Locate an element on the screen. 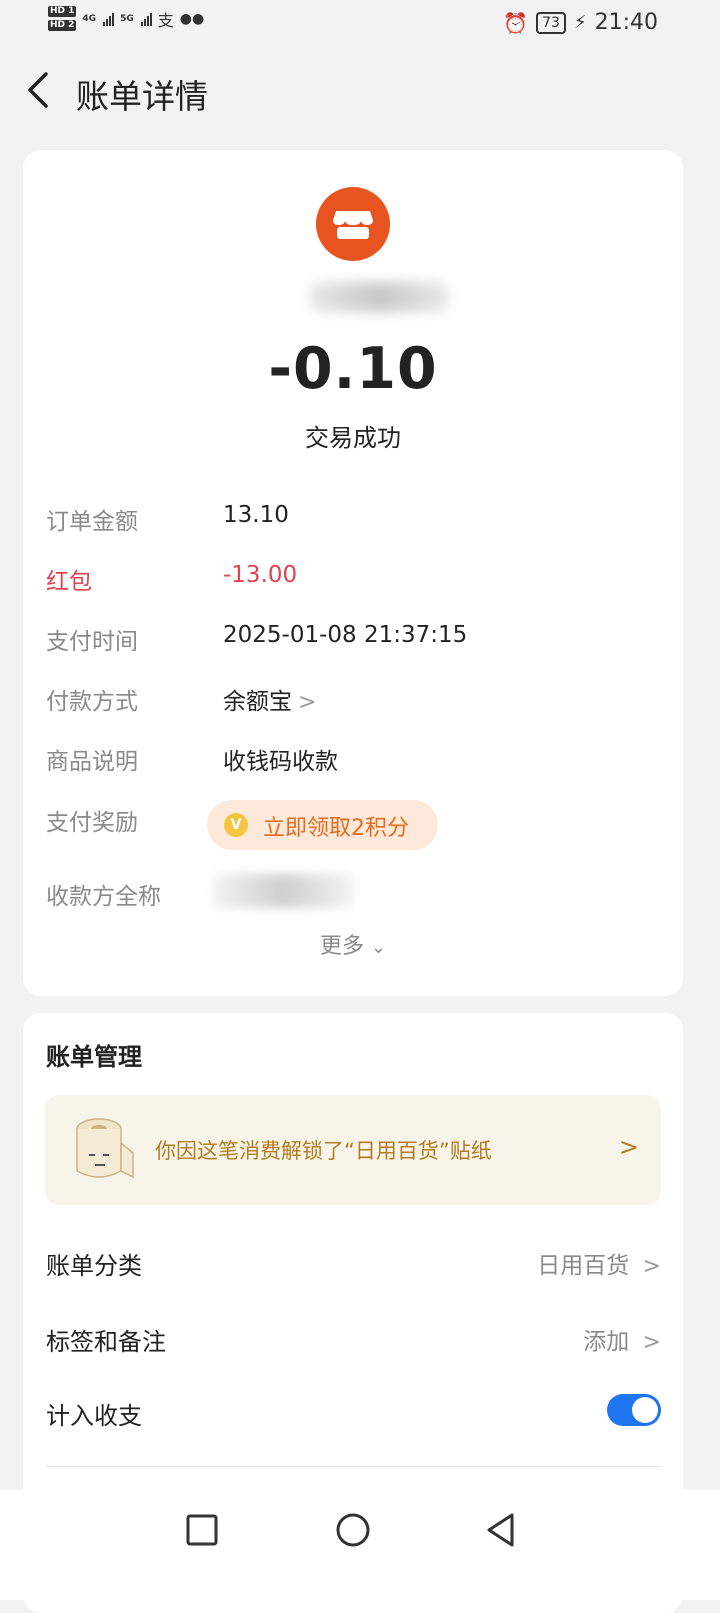  tags-value-wrap: 添加 > is located at coordinates (622, 1339).